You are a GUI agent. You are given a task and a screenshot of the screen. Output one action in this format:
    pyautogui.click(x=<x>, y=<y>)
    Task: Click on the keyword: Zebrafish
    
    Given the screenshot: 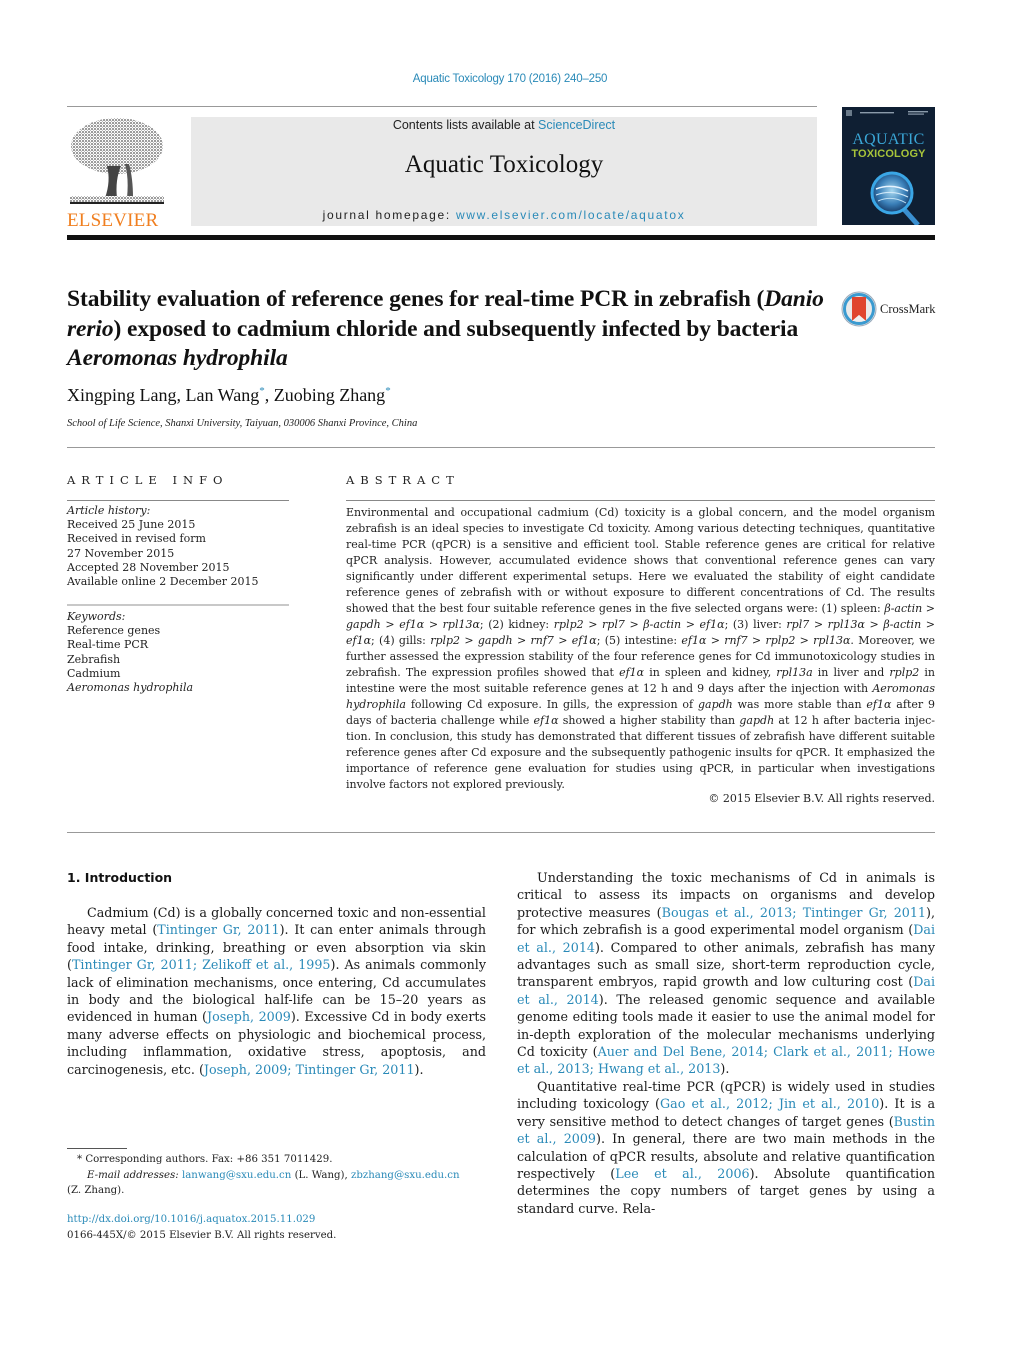 What is the action you would take?
    pyautogui.click(x=94, y=659)
    